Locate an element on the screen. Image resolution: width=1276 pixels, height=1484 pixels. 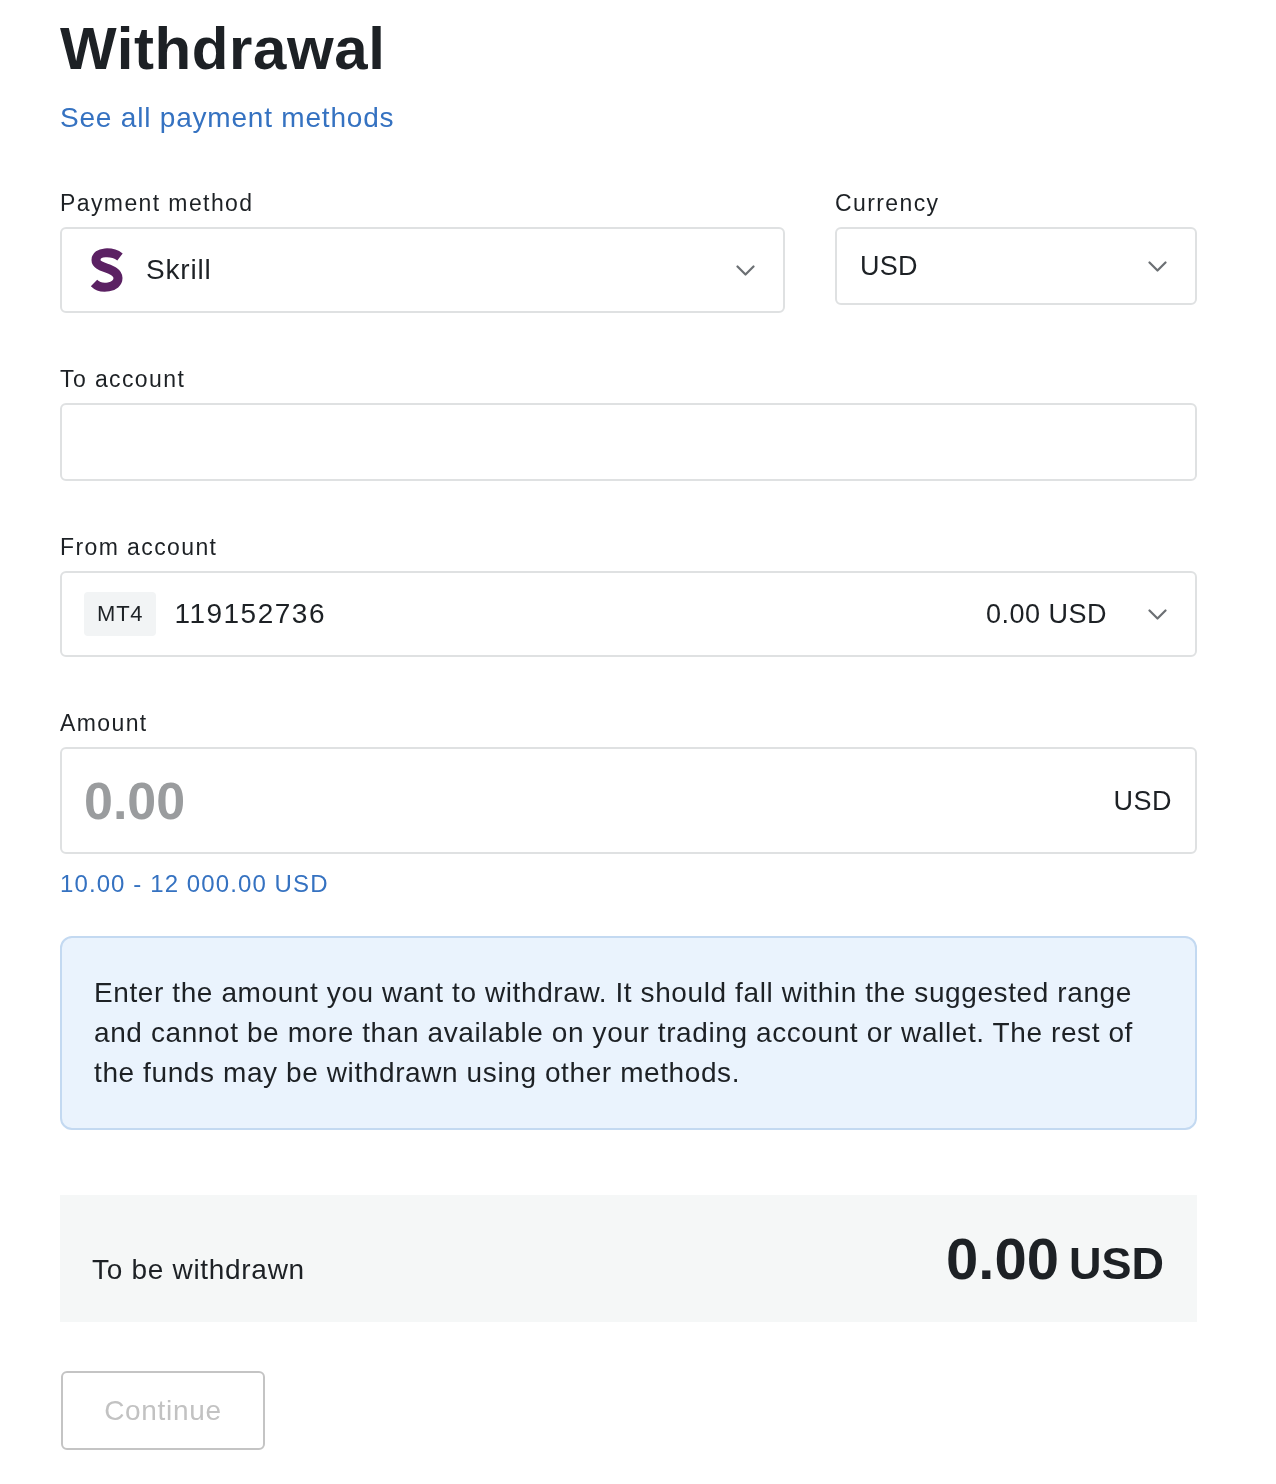
field-label: Amount is located at coordinates (104, 723).